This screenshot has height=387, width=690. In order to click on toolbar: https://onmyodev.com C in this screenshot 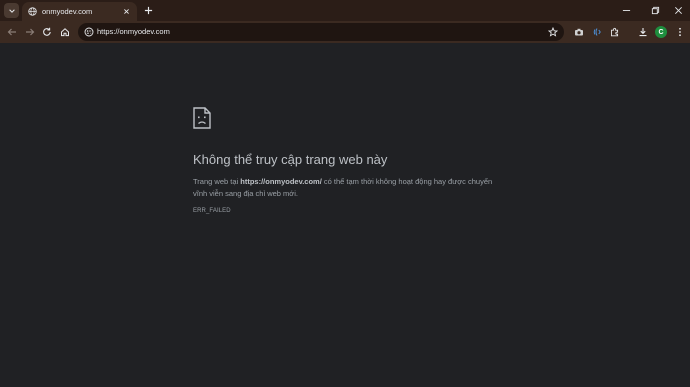, I will do `click(345, 32)`.